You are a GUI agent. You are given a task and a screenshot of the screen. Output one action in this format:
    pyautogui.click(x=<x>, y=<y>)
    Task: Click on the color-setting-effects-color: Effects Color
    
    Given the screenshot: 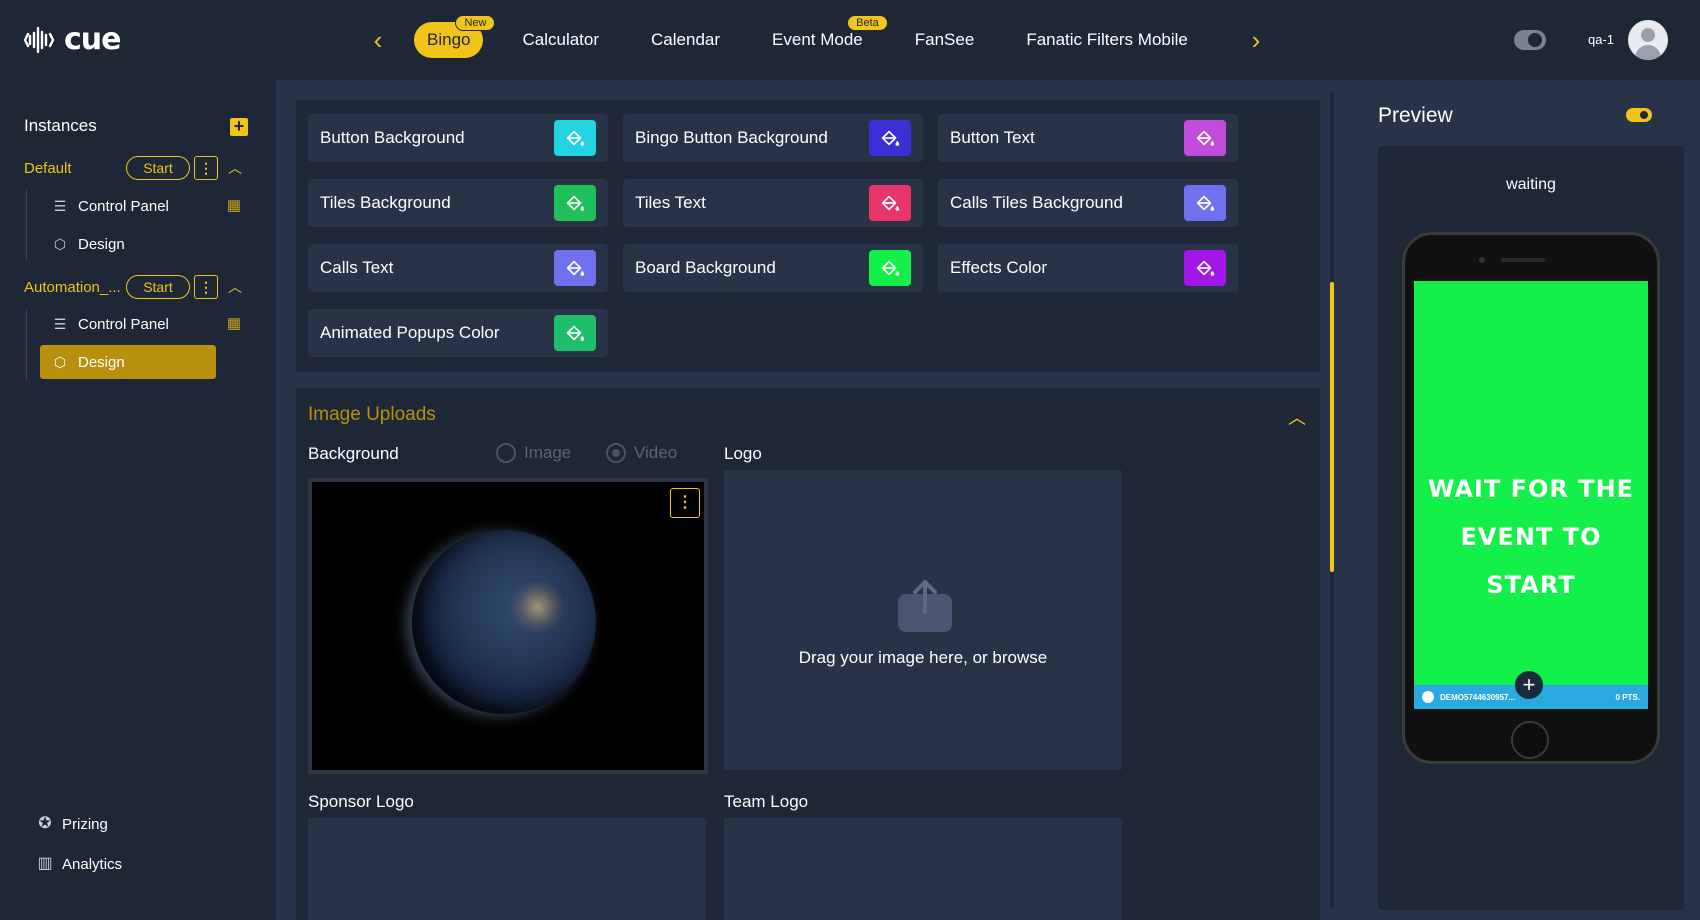 What is the action you would take?
    pyautogui.click(x=1088, y=268)
    